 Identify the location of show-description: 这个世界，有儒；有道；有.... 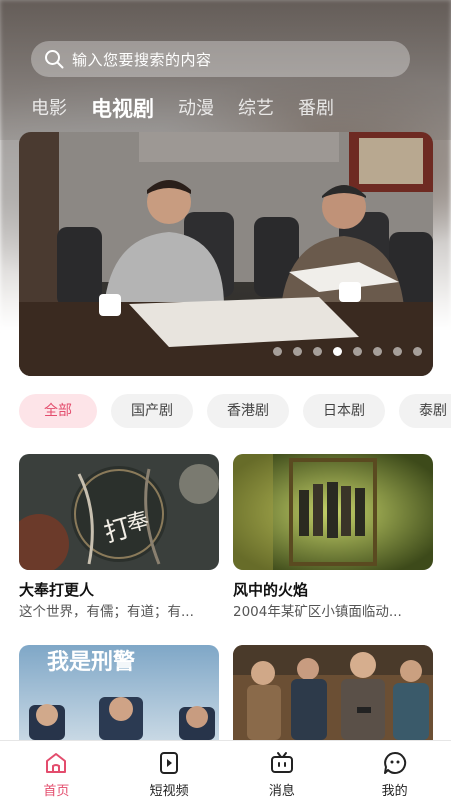
(106, 612).